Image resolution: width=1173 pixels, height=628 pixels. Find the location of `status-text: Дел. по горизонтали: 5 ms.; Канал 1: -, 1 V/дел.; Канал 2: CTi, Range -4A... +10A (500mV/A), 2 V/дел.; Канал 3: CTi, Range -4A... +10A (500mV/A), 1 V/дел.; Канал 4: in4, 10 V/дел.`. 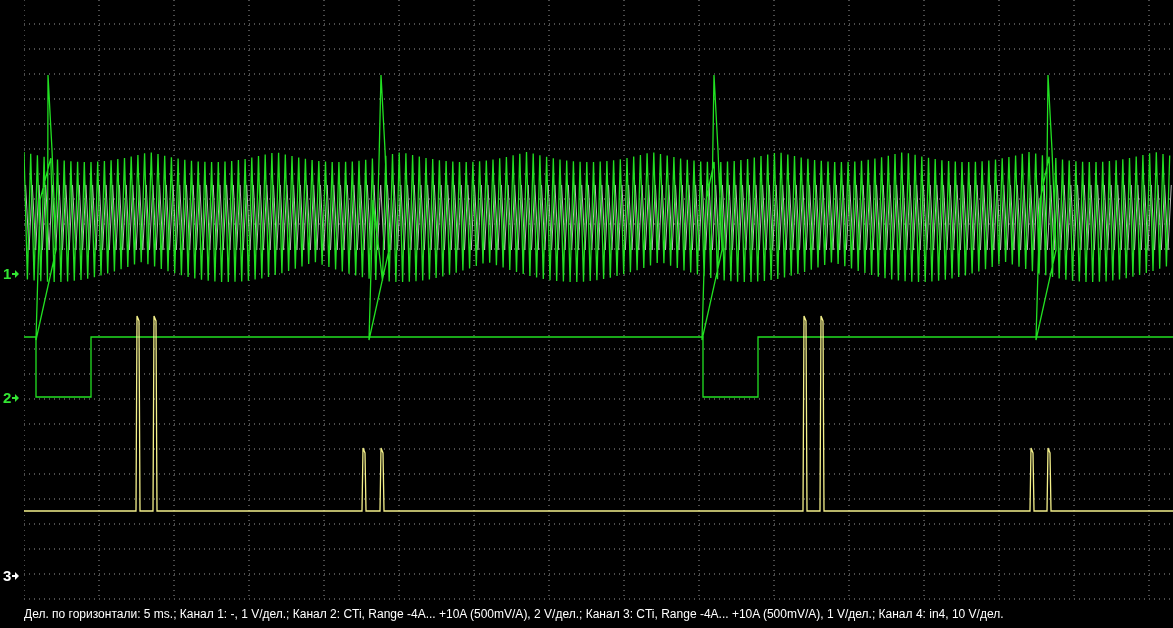

status-text: Дел. по горизонтали: 5 ms.; Канал 1: -, 1 V/дел.; Канал 2: CTi, Range -4A... +10A (500mV/A), 2 V/дел.; Канал 3: CTi, Range -4A... +10A (500mV/A), 1 V/дел.; Канал 4: in4, 10 V/дел. is located at coordinates (514, 614).